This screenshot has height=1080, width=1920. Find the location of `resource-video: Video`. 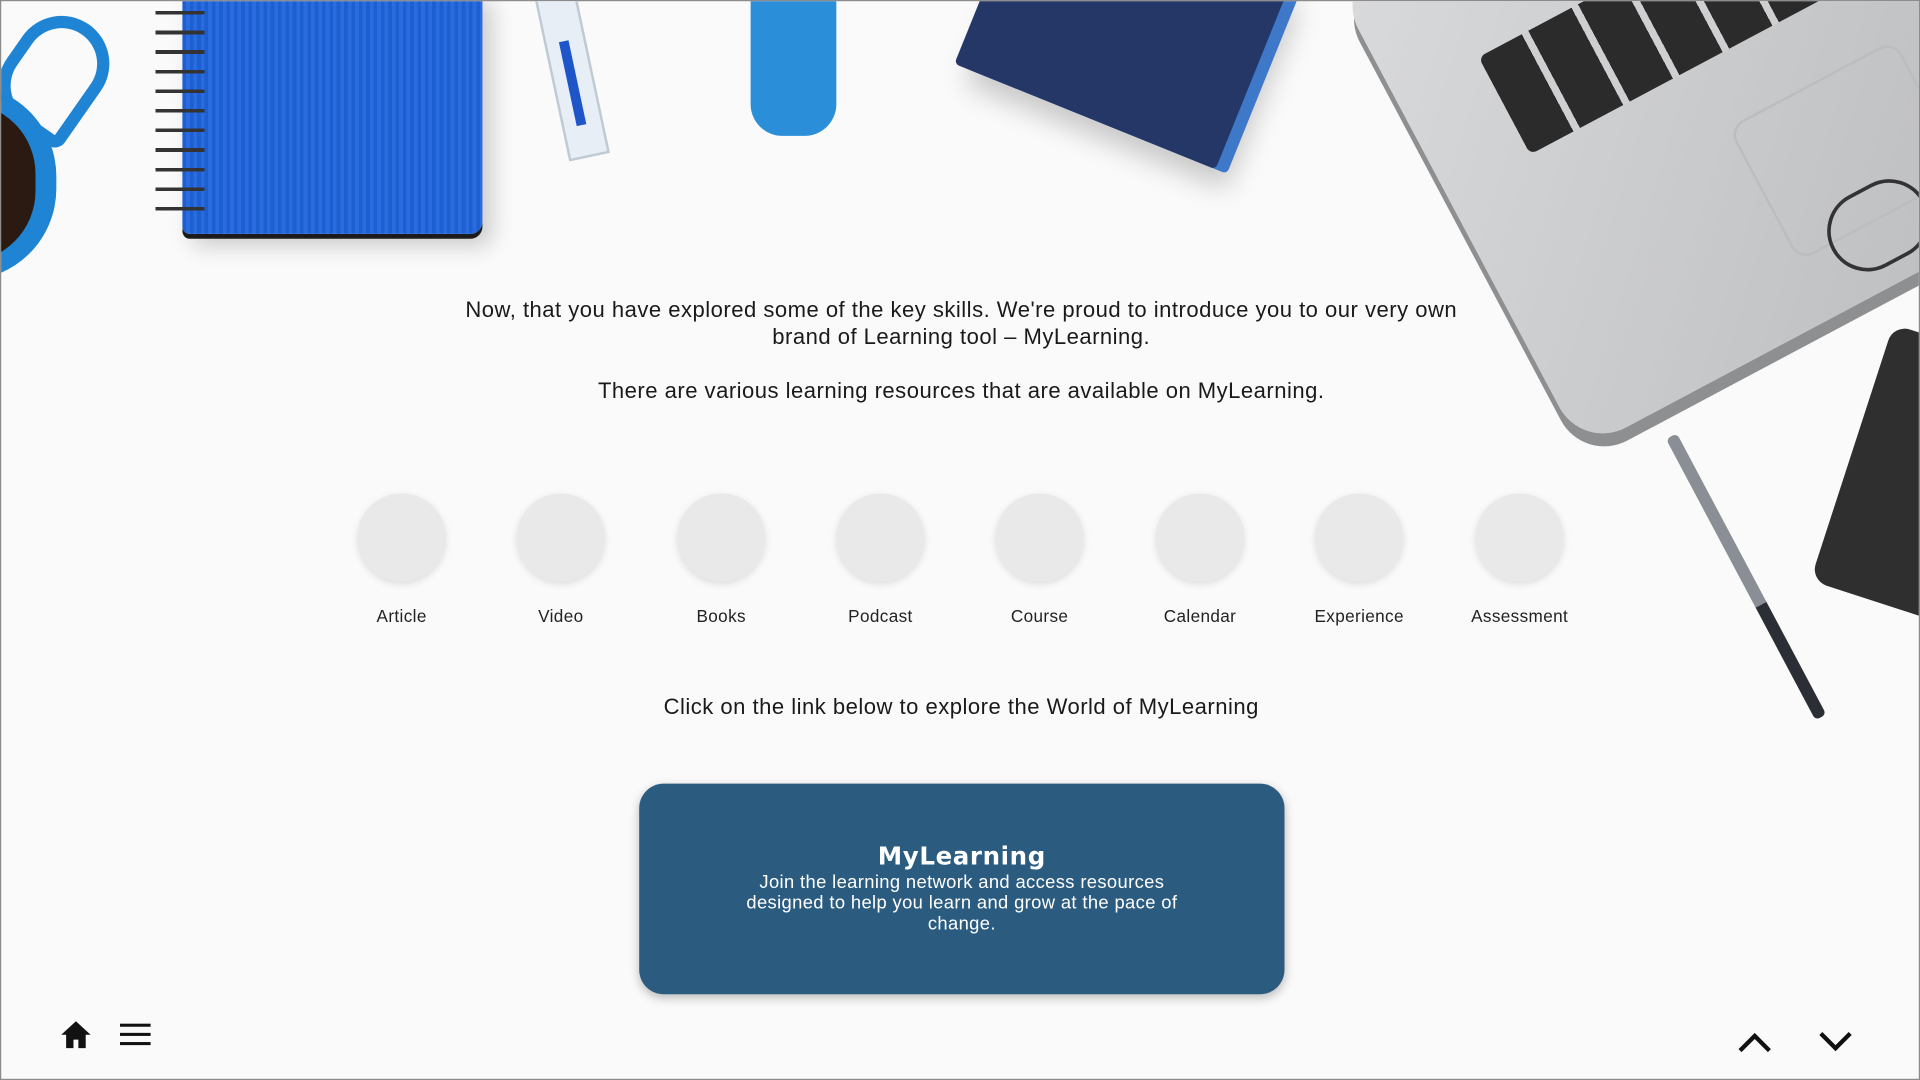

resource-video: Video is located at coordinates (560, 559).